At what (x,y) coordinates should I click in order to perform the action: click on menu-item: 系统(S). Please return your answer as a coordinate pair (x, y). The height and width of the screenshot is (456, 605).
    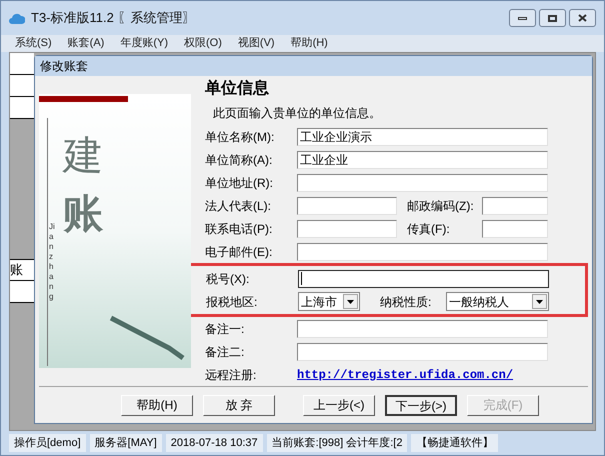
    Looking at the image, I should click on (33, 43).